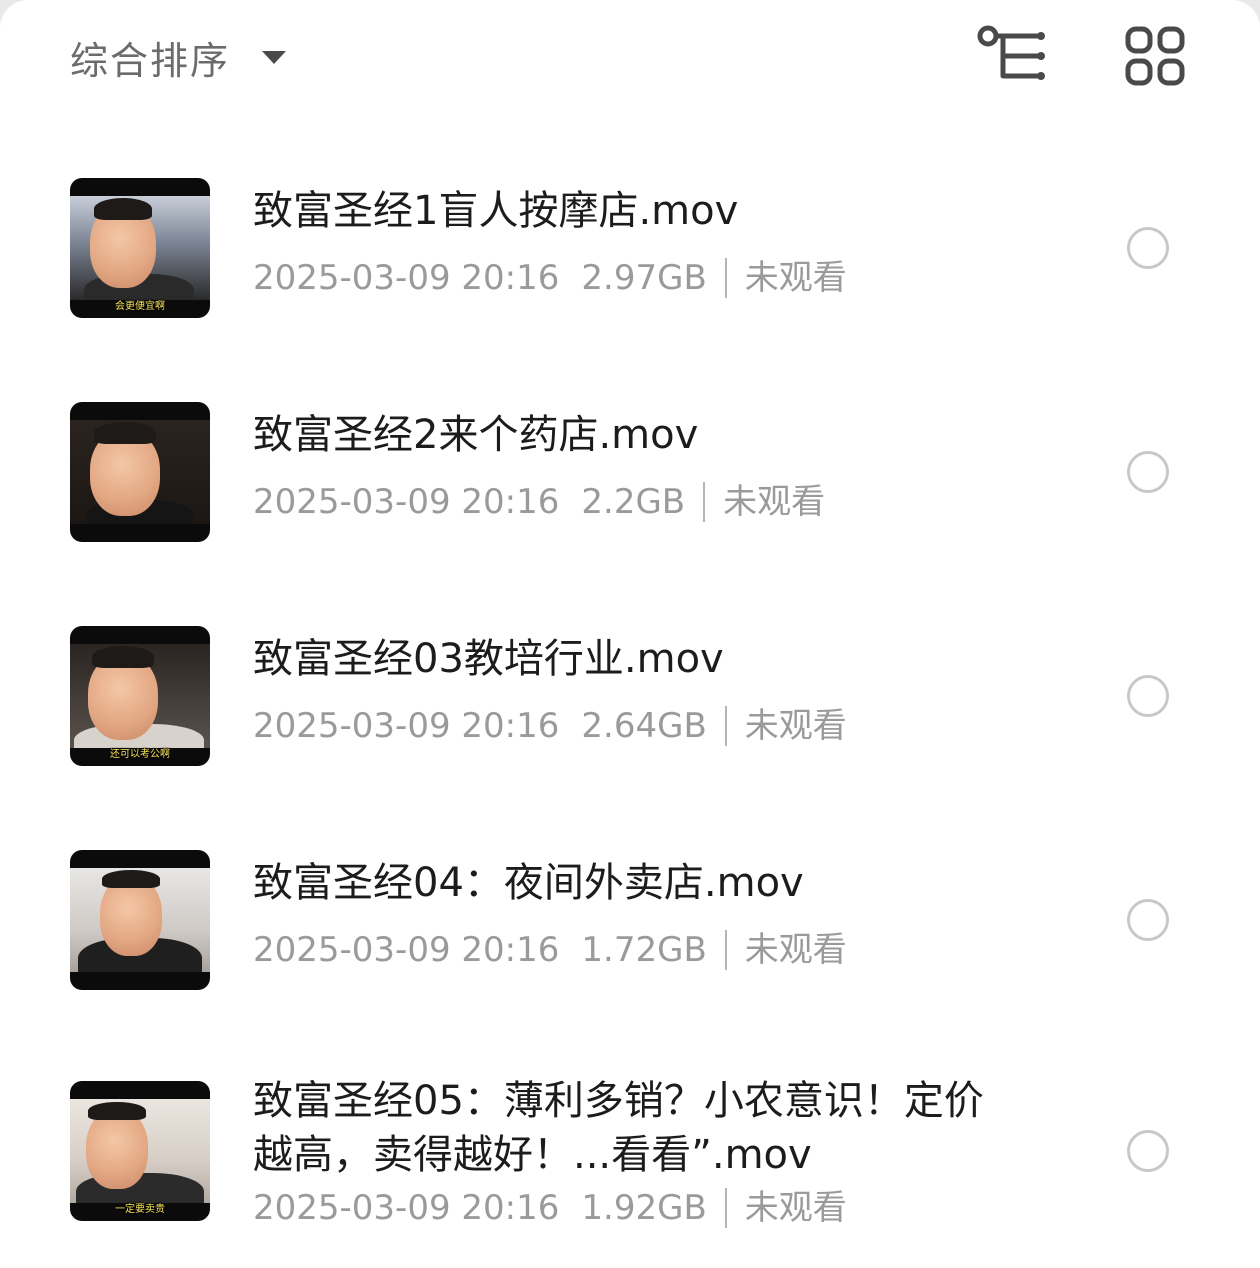 The width and height of the screenshot is (1260, 1268). Describe the element at coordinates (633, 502) in the screenshot. I see `file-size: 2.2GB` at that location.